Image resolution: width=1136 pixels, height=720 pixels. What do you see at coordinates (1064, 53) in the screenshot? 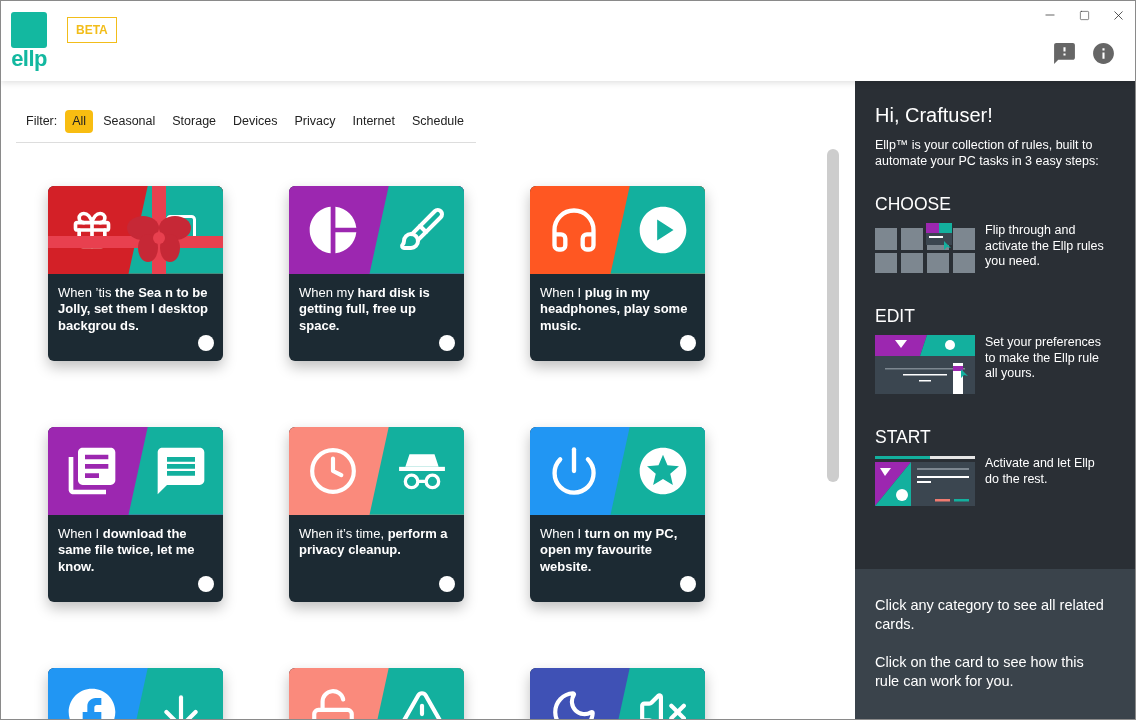
I see `feedback-button` at bounding box center [1064, 53].